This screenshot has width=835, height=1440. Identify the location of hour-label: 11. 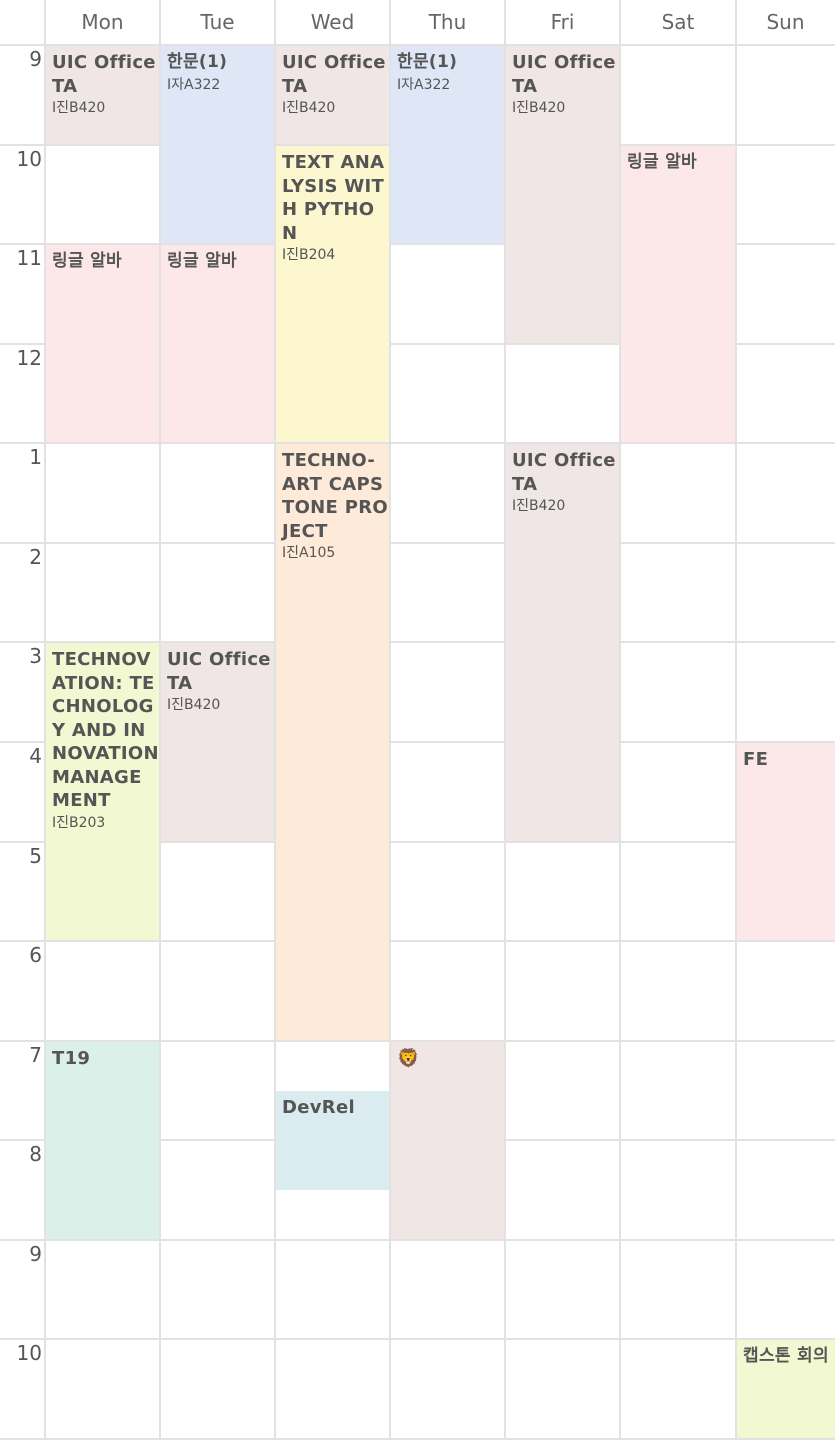
(29, 258).